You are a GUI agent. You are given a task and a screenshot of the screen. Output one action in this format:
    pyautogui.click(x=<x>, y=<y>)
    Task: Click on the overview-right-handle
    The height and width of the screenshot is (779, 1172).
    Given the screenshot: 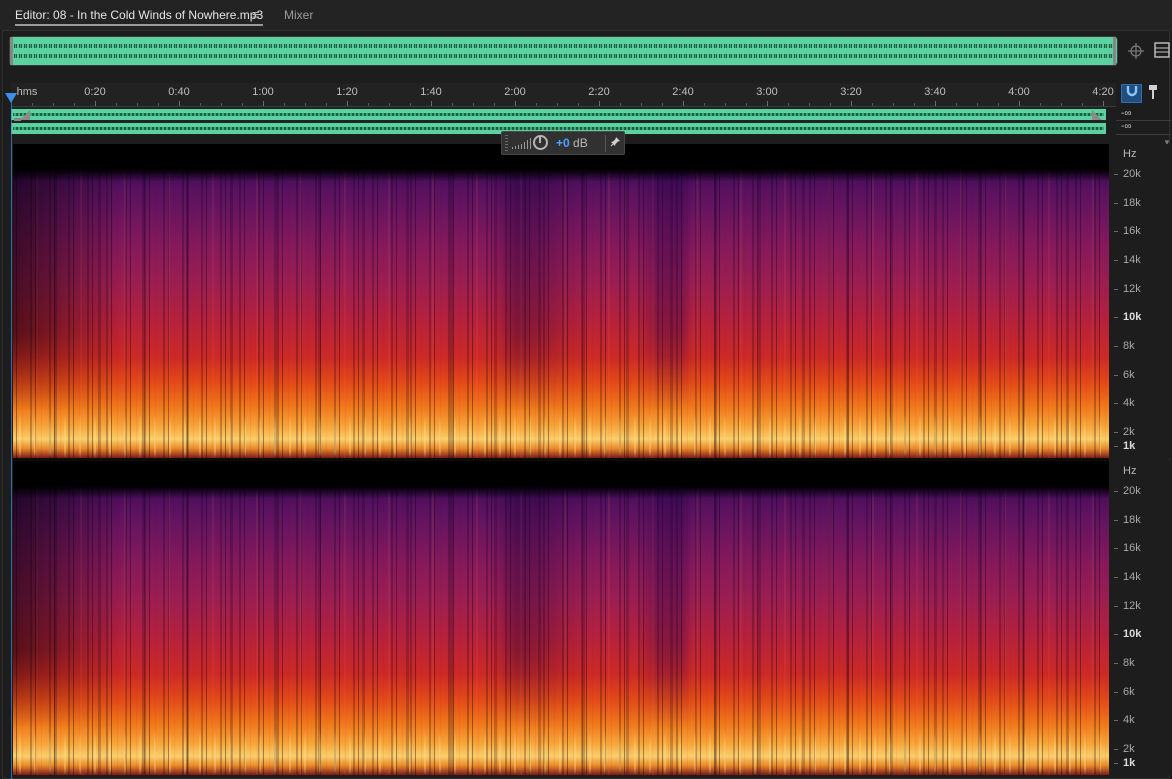 What is the action you would take?
    pyautogui.click(x=1114, y=51)
    